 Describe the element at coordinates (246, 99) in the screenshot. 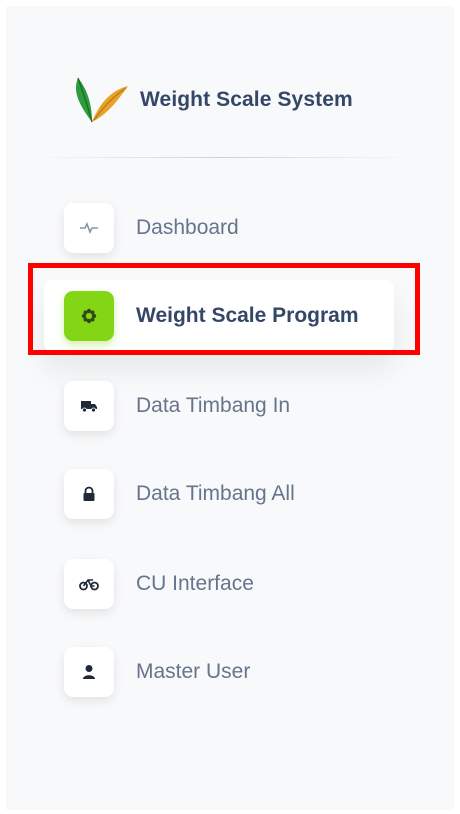

I see `brand-title: Weight Scale System` at that location.